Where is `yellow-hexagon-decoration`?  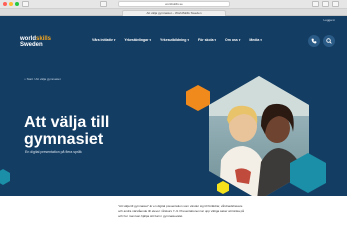
yellow-hexagon-decoration is located at coordinates (223, 187).